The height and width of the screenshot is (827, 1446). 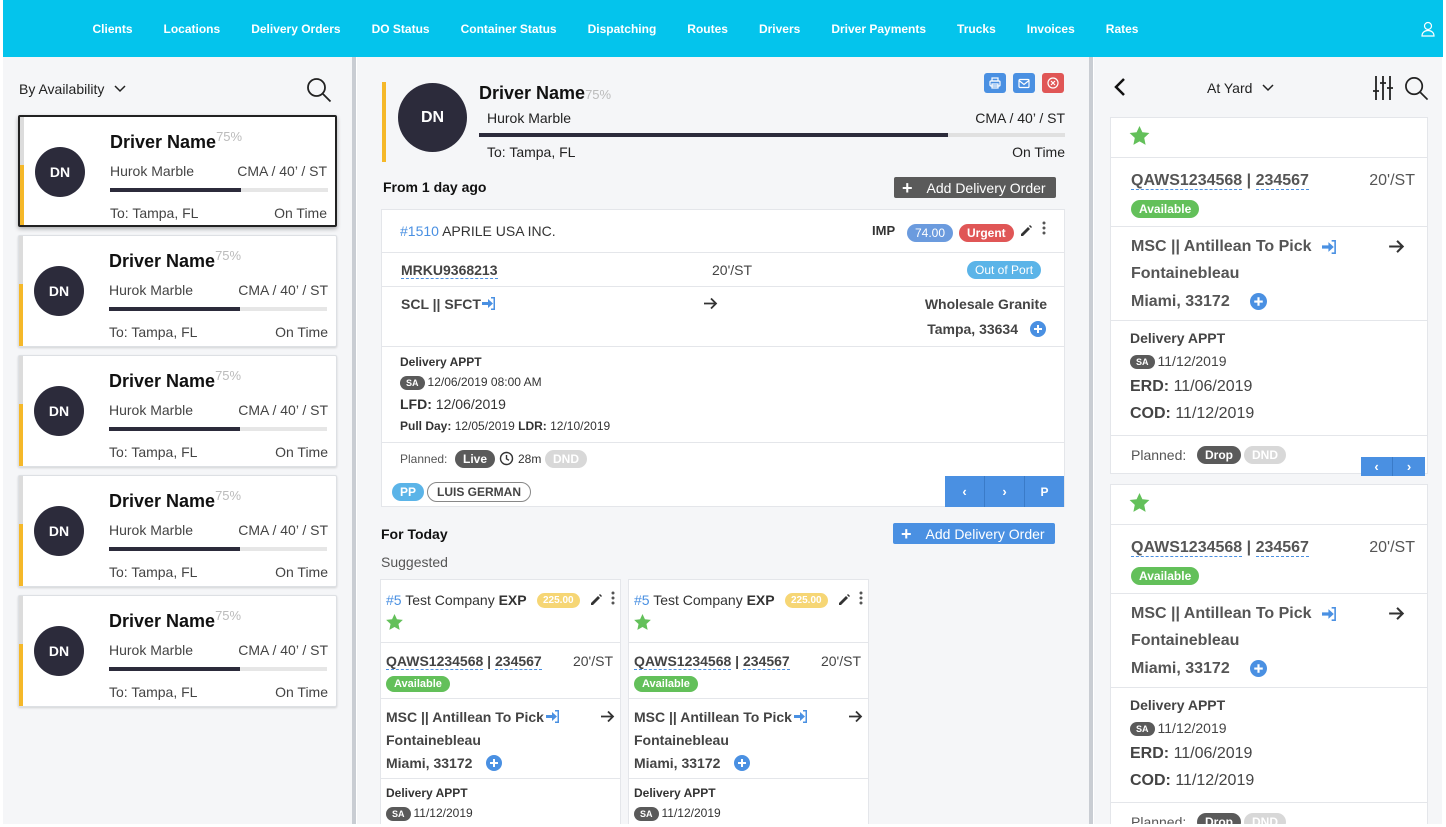 What do you see at coordinates (408, 492) in the screenshot?
I see `pp-badge: PP` at bounding box center [408, 492].